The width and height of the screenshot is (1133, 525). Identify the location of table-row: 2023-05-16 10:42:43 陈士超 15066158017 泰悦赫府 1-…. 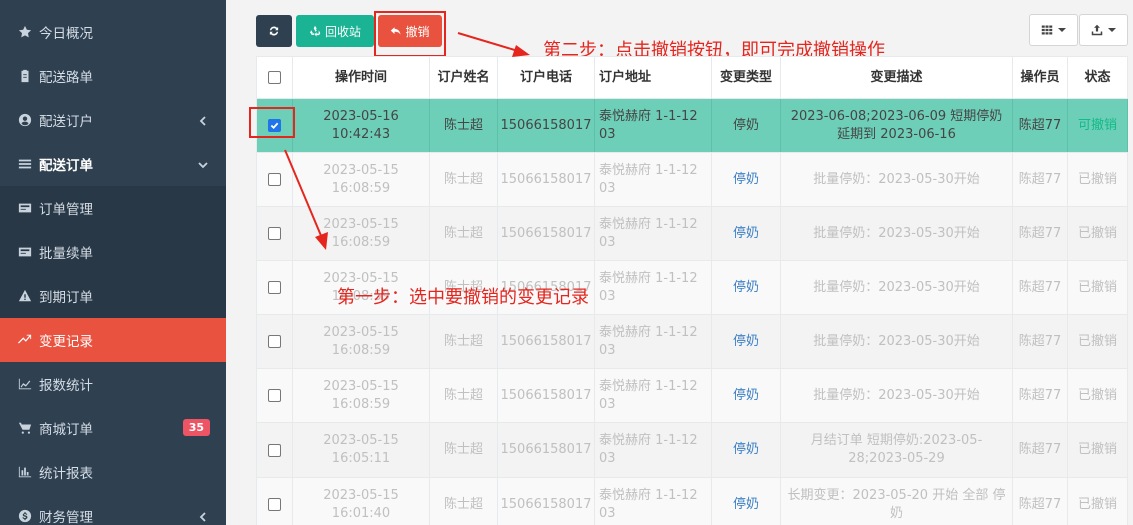
(692, 126).